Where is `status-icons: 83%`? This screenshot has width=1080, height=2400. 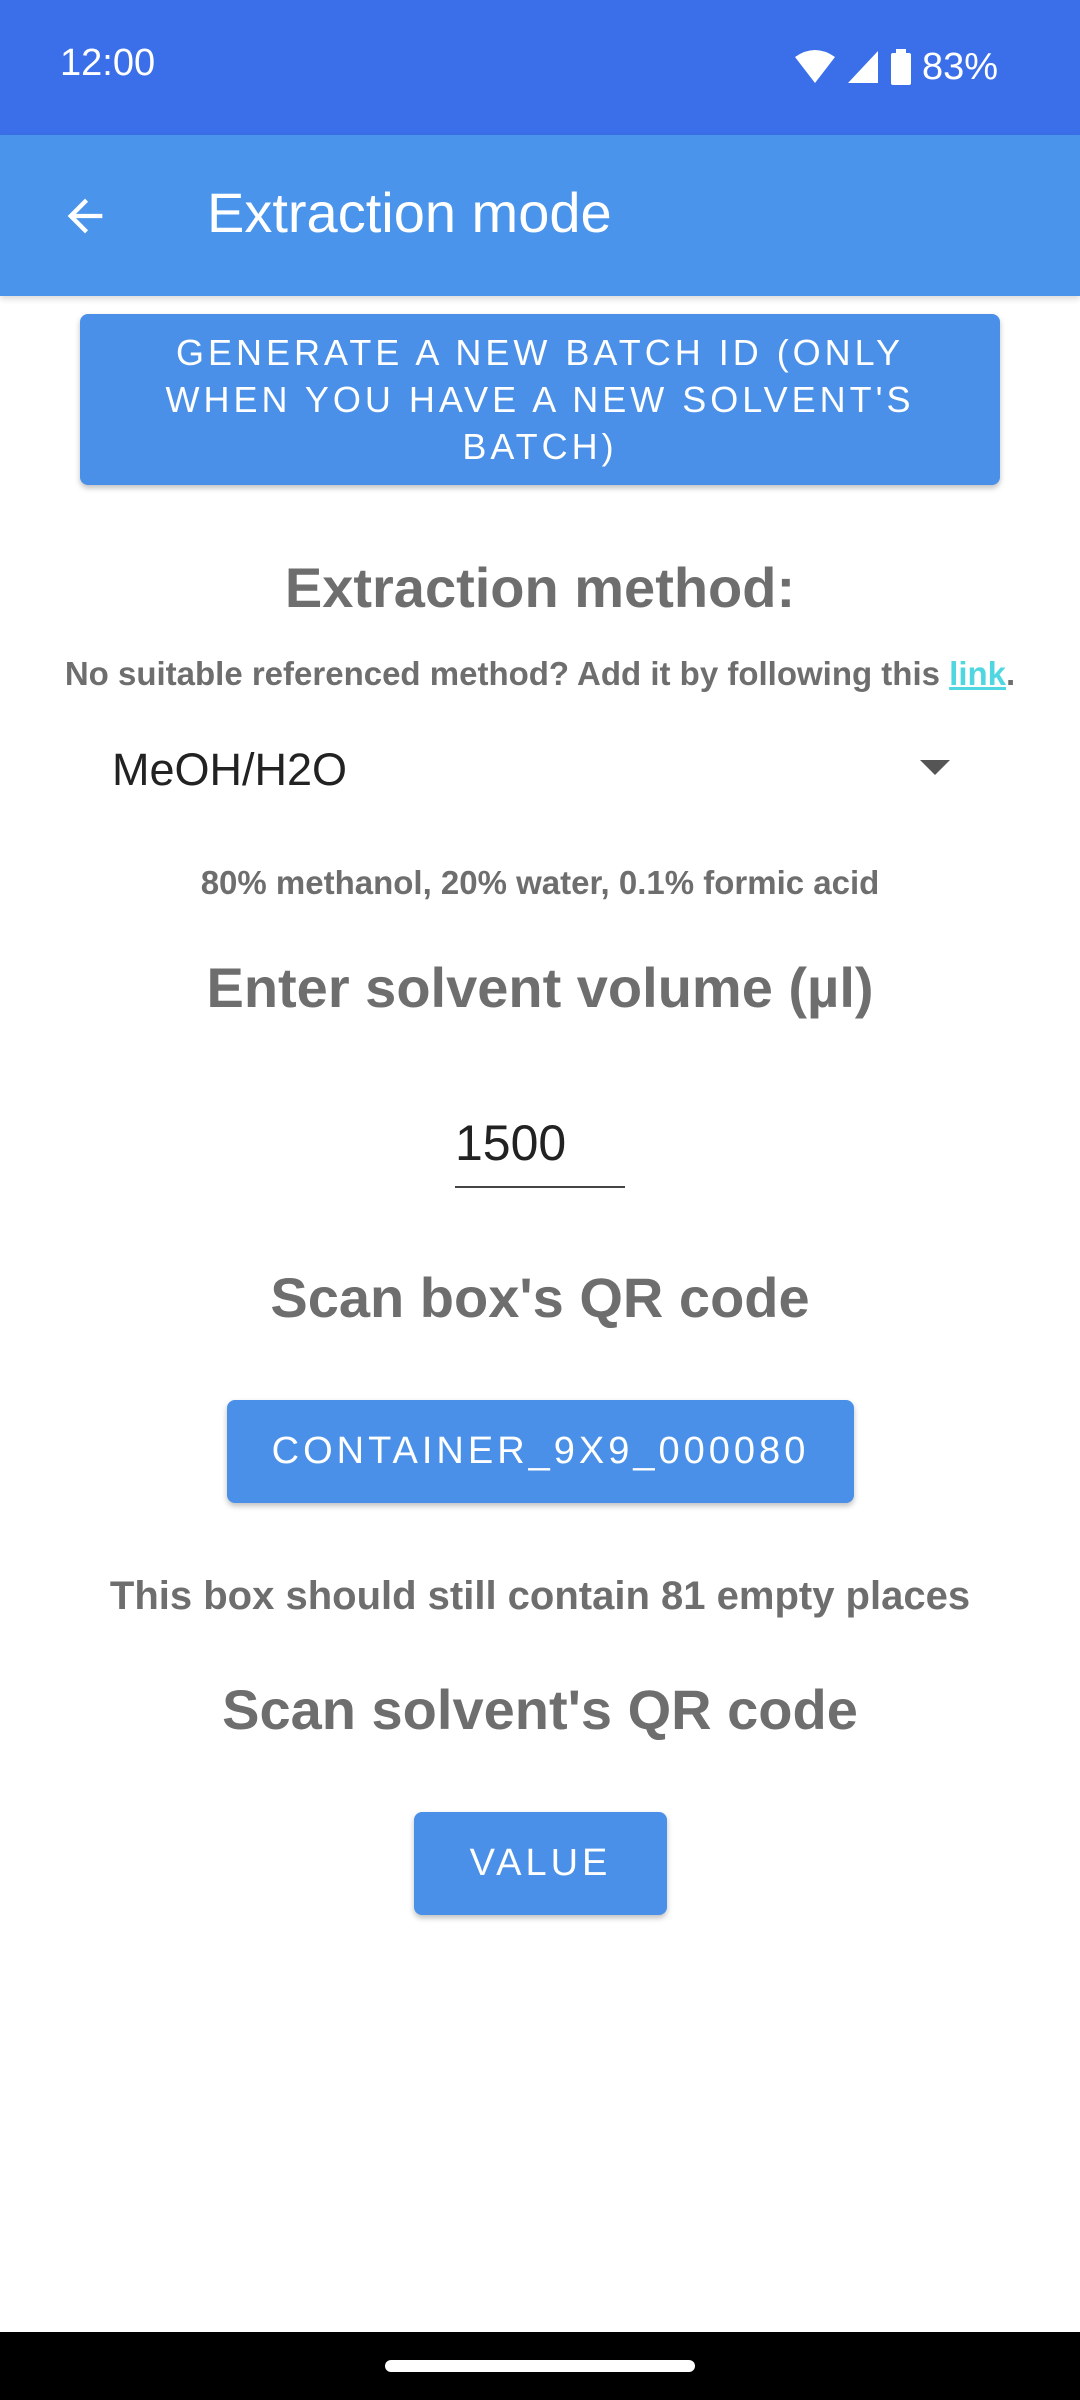
status-icons: 83% is located at coordinates (896, 67).